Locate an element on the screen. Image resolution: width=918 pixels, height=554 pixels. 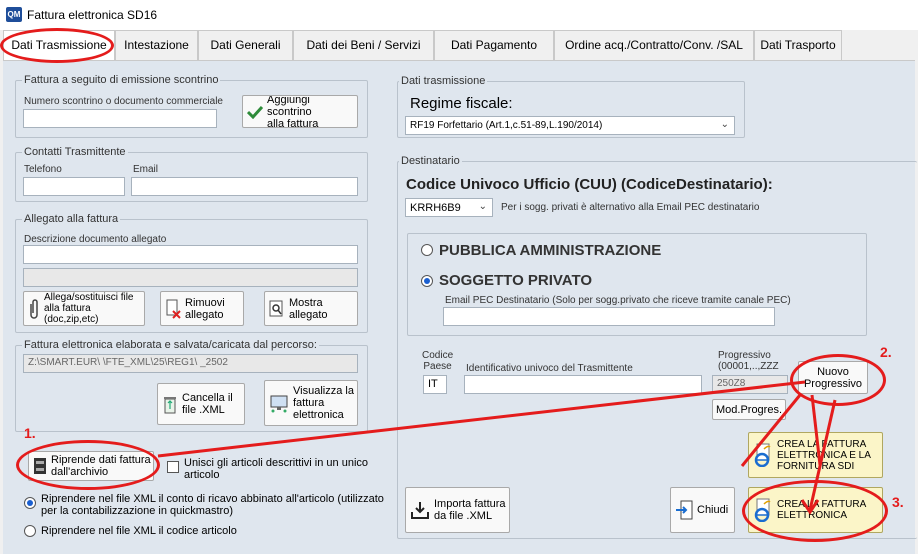
paese-label: Codice Paese is located at coordinates (438, 361).